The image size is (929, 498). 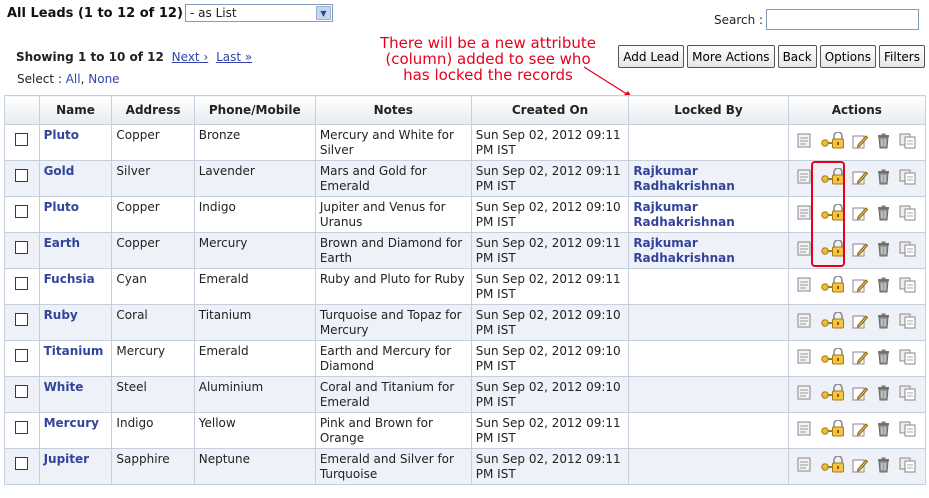 I want to click on lead-address: Copper, so click(x=153, y=214).